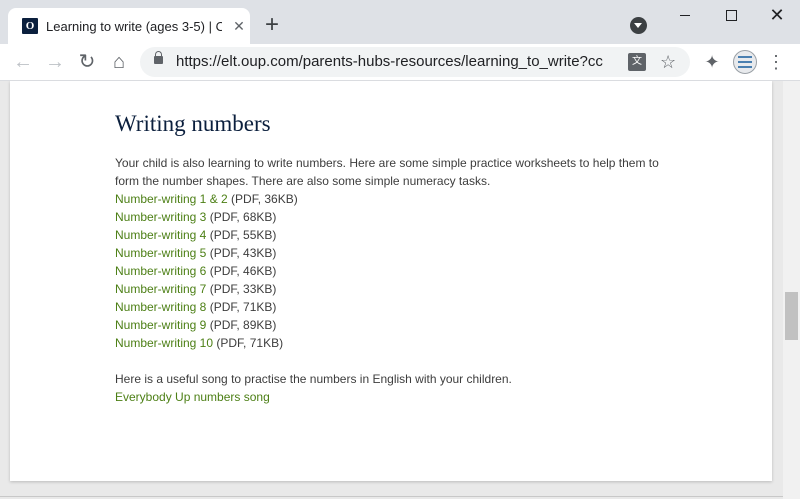  What do you see at coordinates (160, 217) in the screenshot?
I see `resource-link: Number-writing 3` at bounding box center [160, 217].